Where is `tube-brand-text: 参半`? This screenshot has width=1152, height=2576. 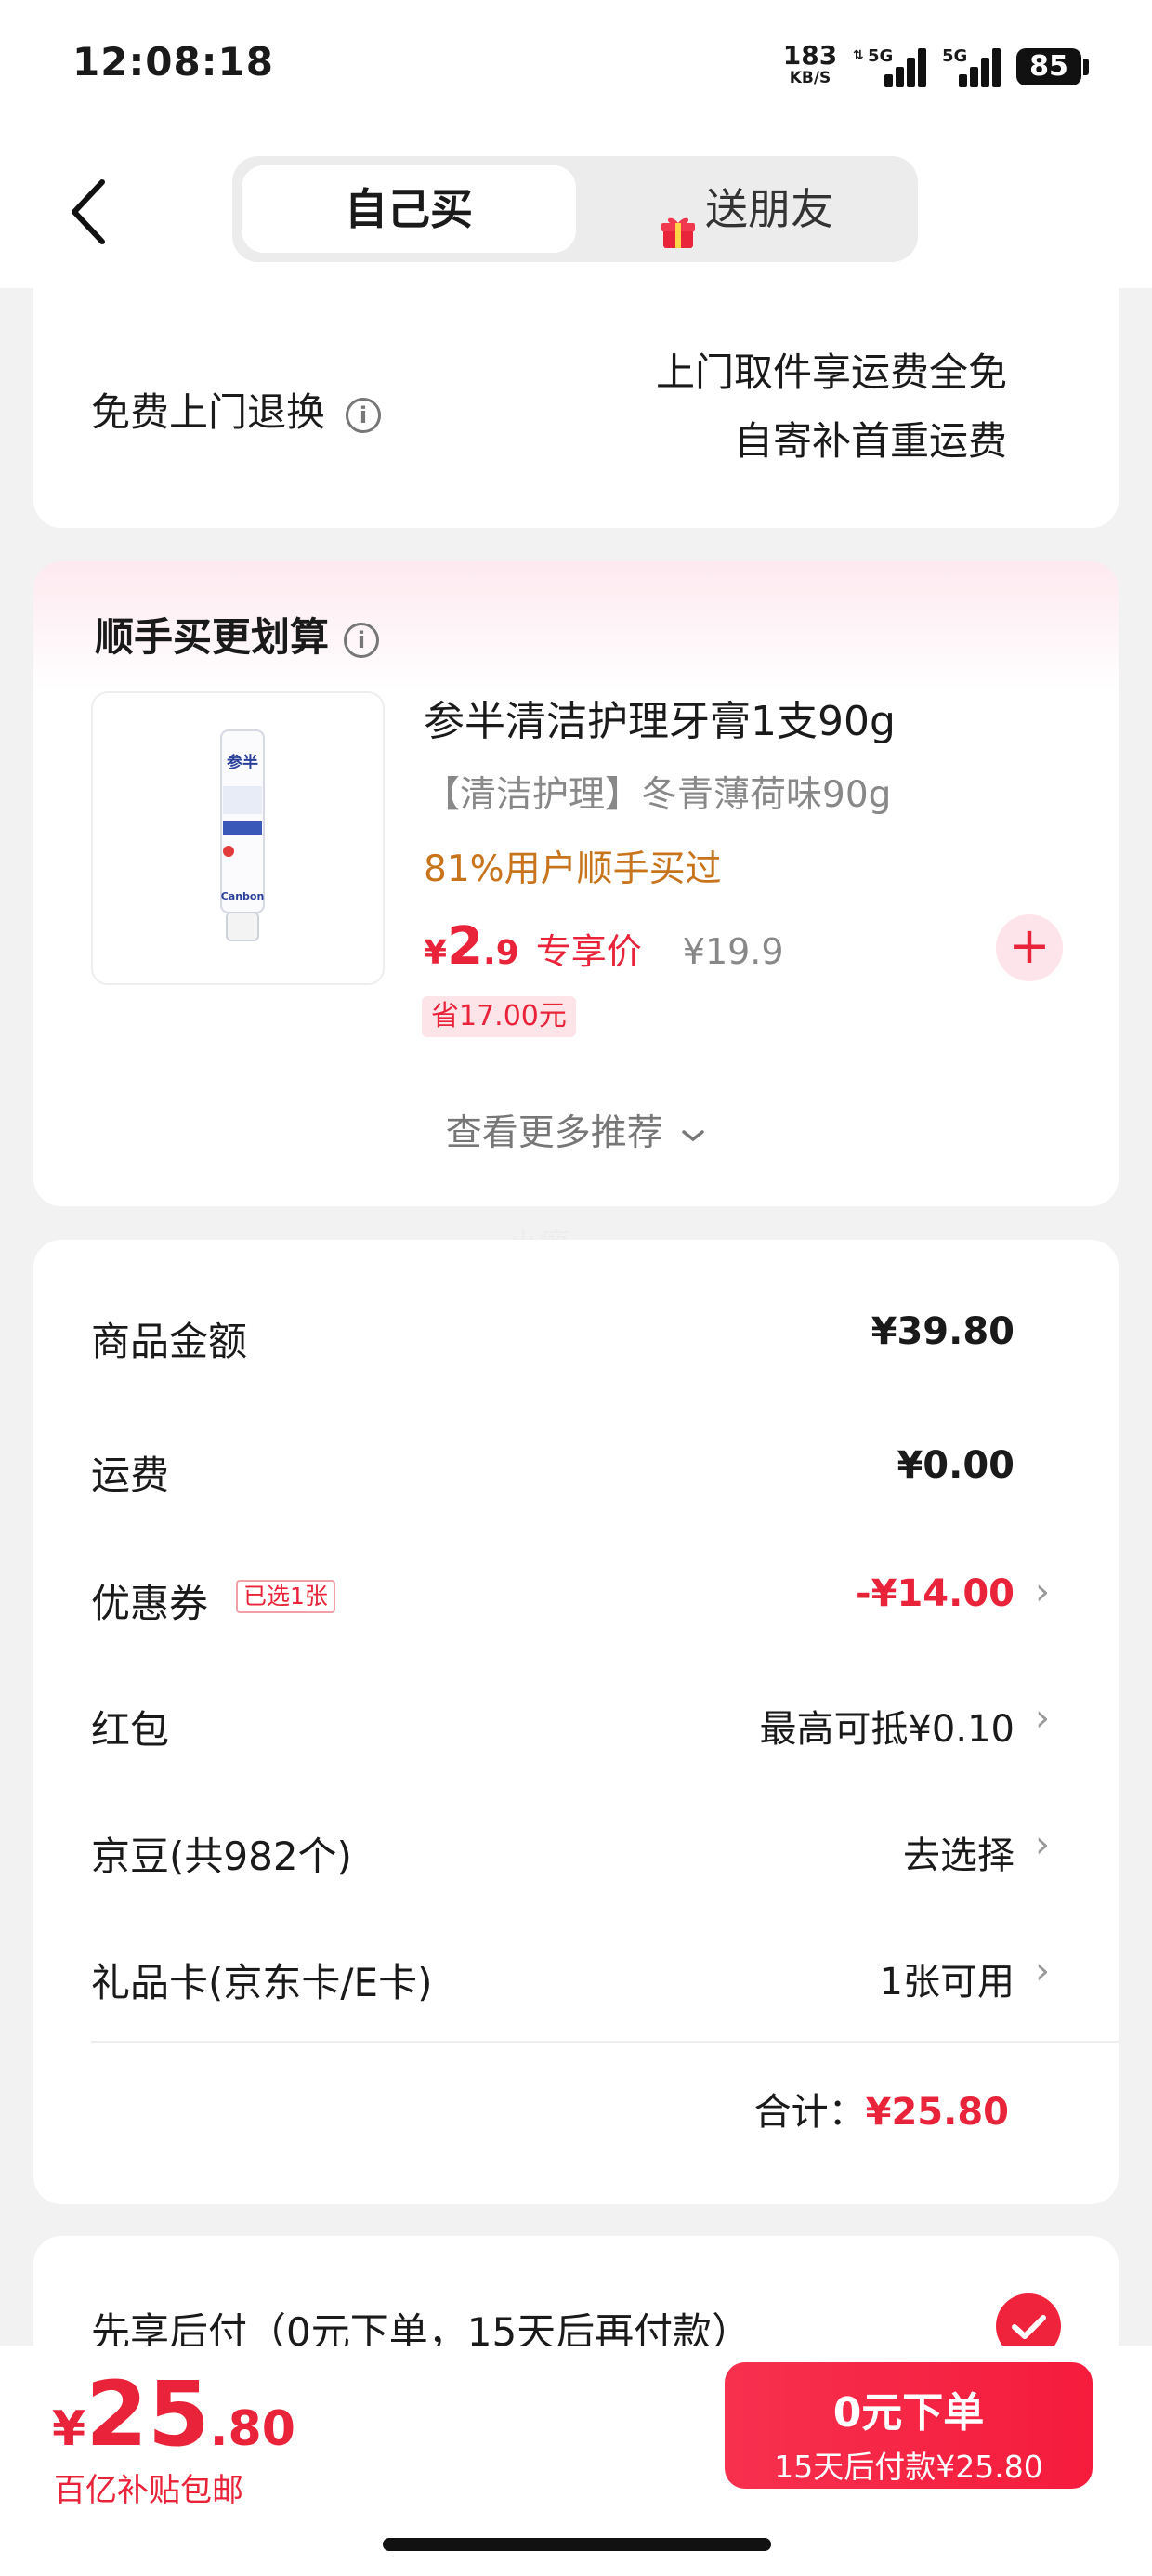
tube-brand-text: 参半 is located at coordinates (242, 762).